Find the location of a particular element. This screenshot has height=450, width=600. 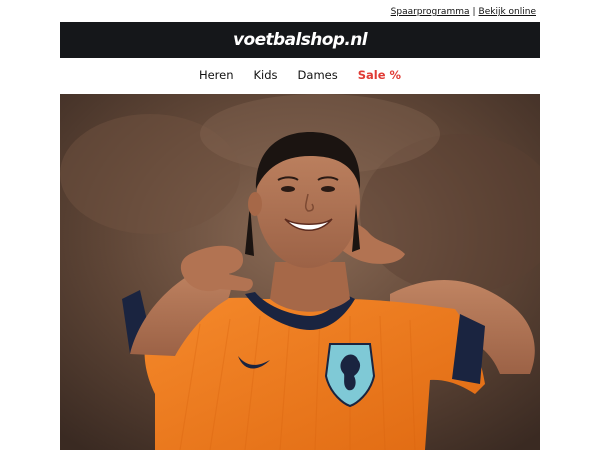

category-nav: Heren Kids Dames Sale % is located at coordinates (300, 75).